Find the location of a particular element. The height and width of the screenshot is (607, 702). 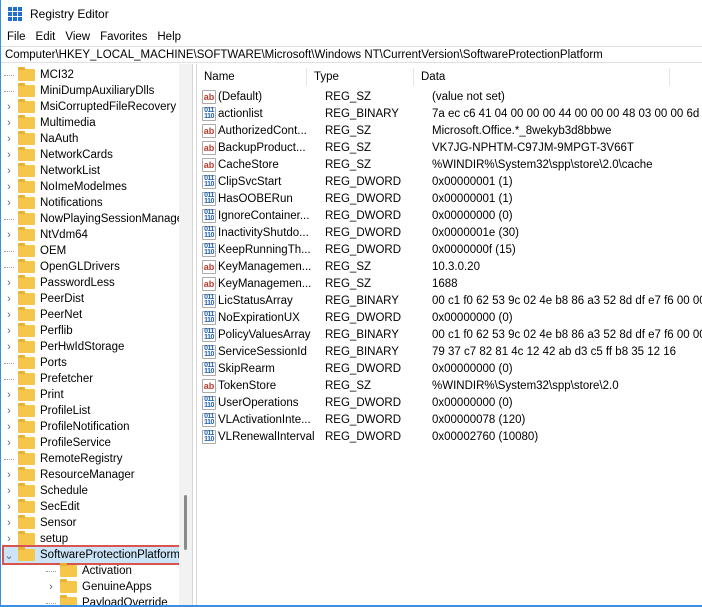

tree-scrollbar is located at coordinates (185, 334).